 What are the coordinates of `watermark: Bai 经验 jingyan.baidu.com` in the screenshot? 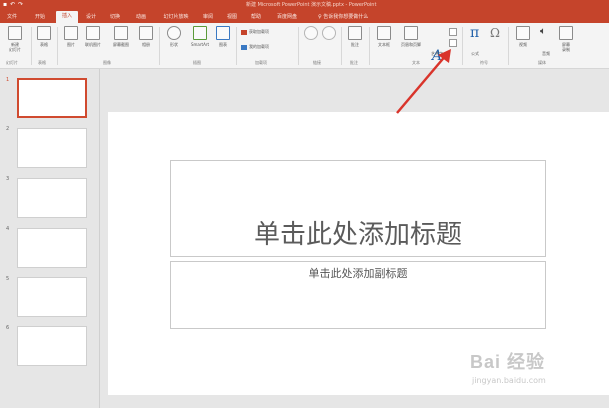 It's located at (537, 370).